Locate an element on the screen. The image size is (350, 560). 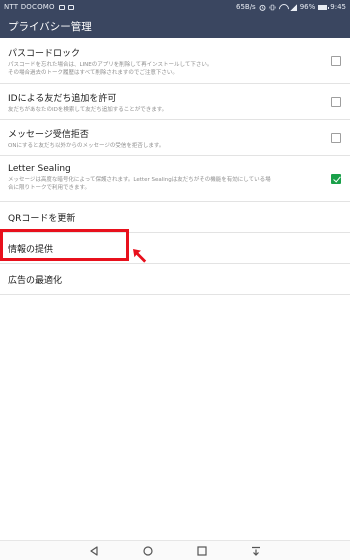
letter-sealing-checkbox is located at coordinates (336, 179).